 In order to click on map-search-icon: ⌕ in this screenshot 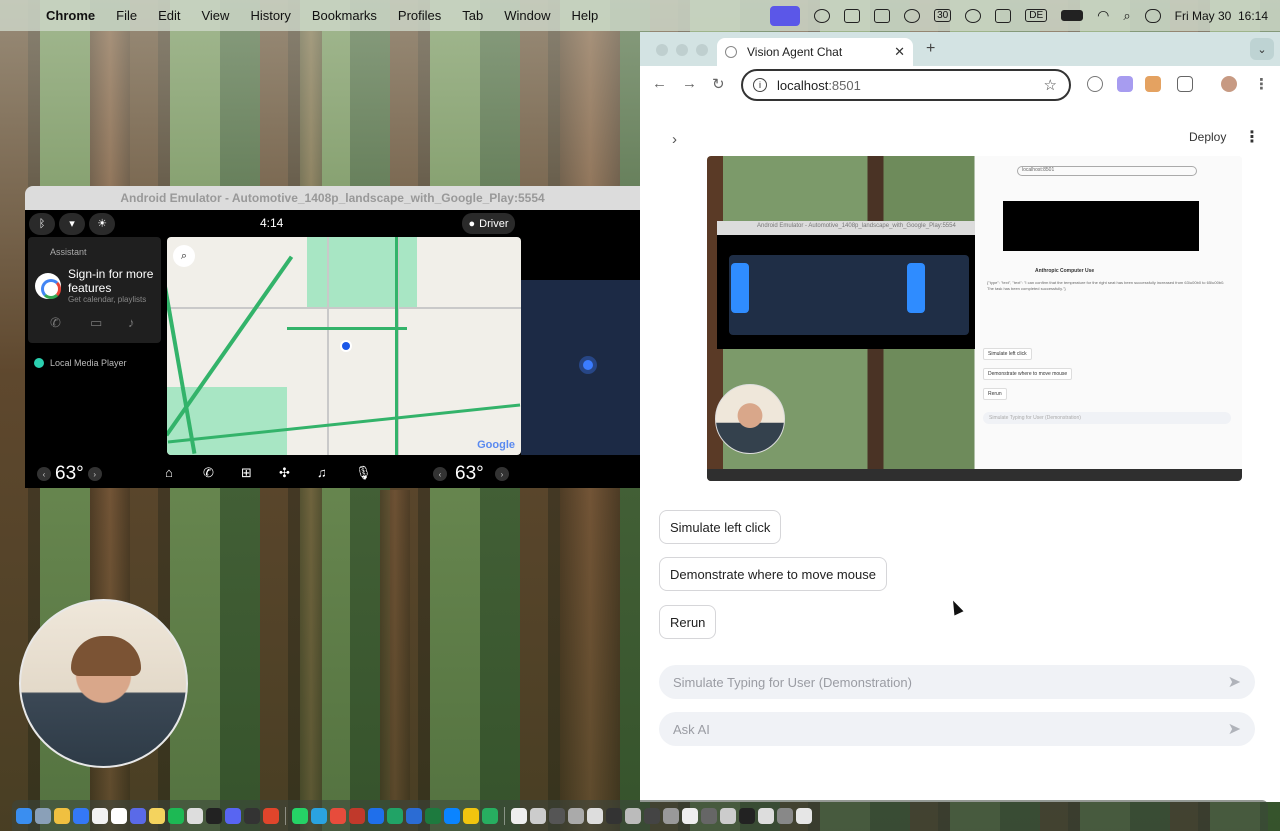, I will do `click(184, 256)`.